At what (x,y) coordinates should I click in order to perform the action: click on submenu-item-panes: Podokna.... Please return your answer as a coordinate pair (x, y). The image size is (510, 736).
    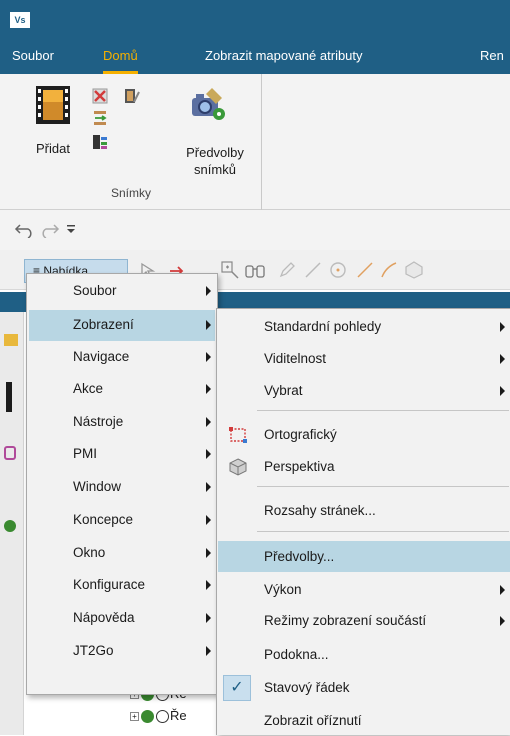
    Looking at the image, I should click on (364, 654).